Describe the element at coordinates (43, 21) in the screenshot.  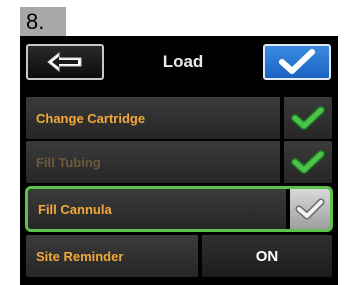
I see `step-number-label: 8.` at that location.